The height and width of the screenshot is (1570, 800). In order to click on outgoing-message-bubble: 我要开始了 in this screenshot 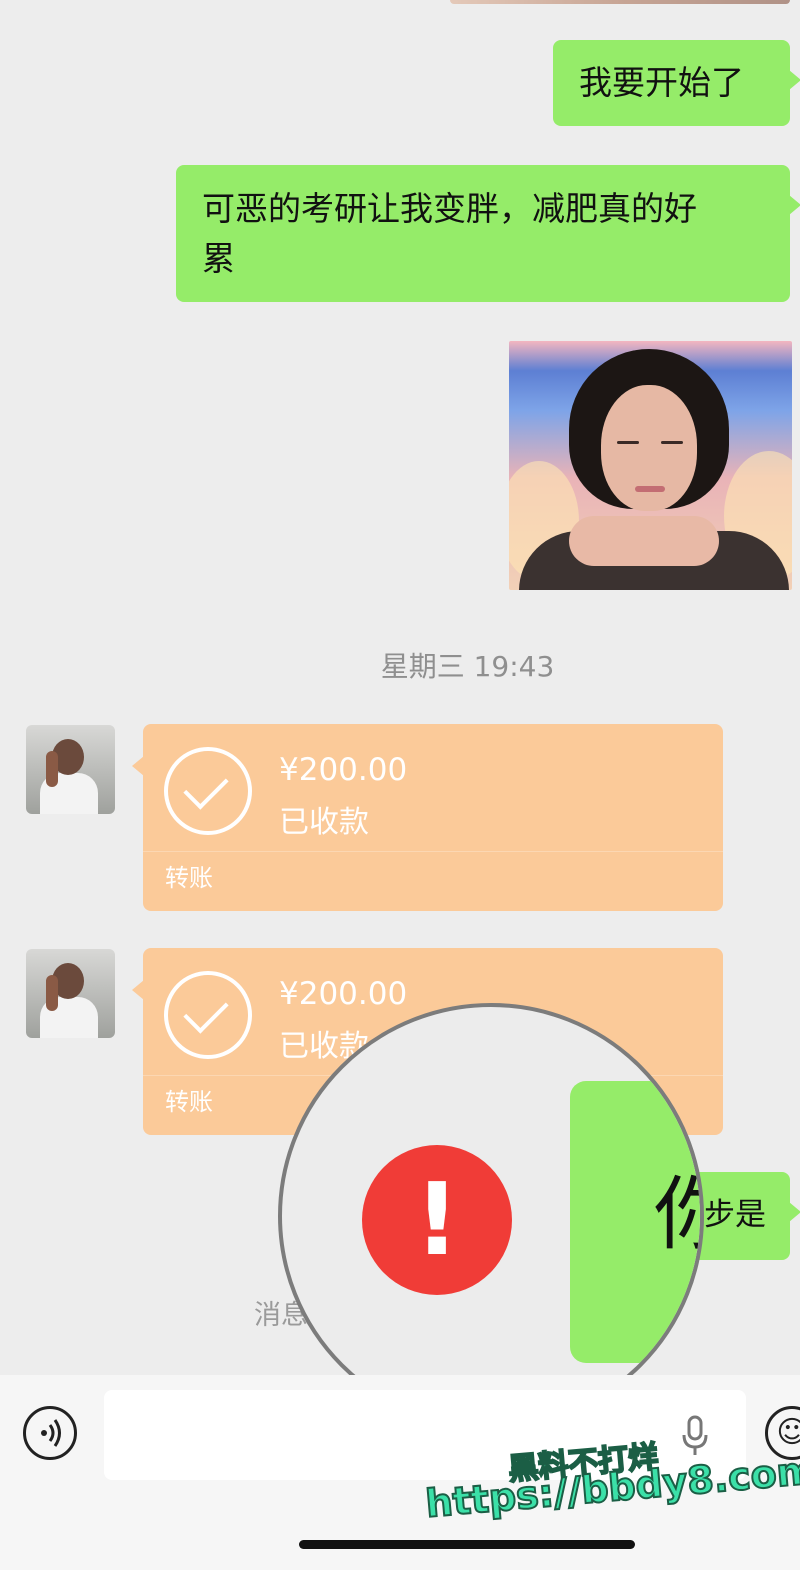, I will do `click(676, 83)`.